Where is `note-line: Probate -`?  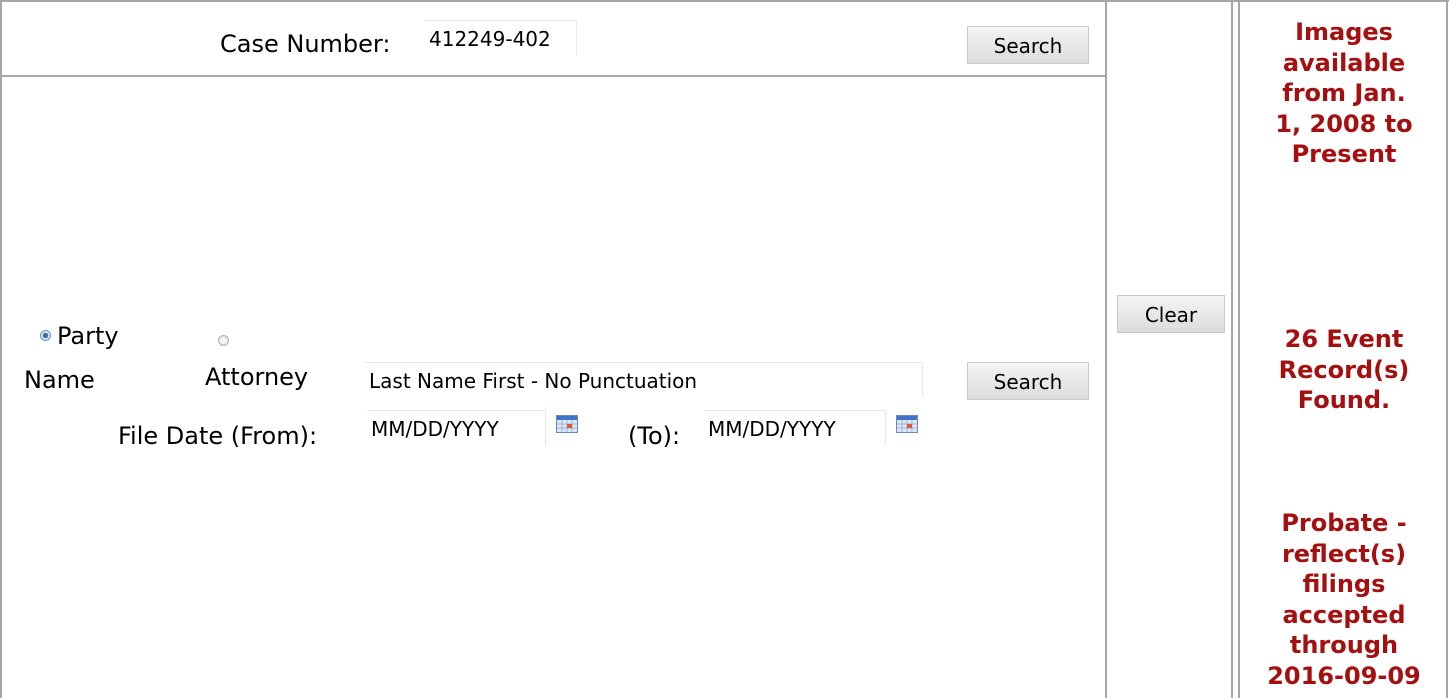 note-line: Probate - is located at coordinates (1344, 523).